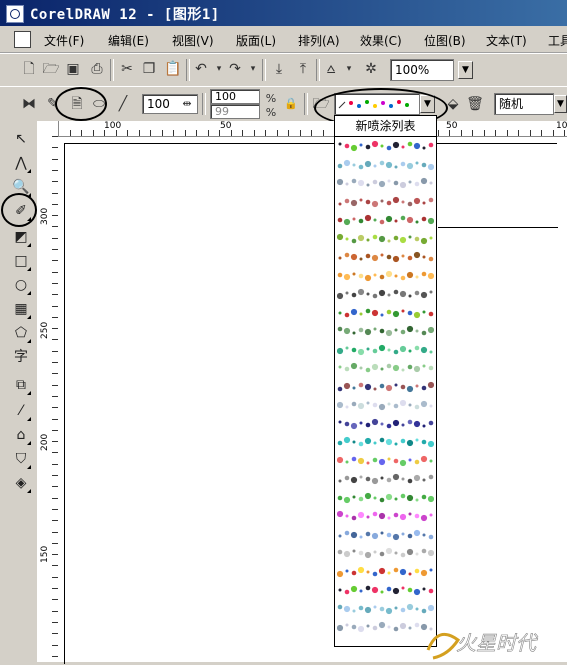 Image resolution: width=567 pixels, height=665 pixels. Describe the element at coordinates (303, 69) in the screenshot. I see `export-icon: ⤒` at that location.